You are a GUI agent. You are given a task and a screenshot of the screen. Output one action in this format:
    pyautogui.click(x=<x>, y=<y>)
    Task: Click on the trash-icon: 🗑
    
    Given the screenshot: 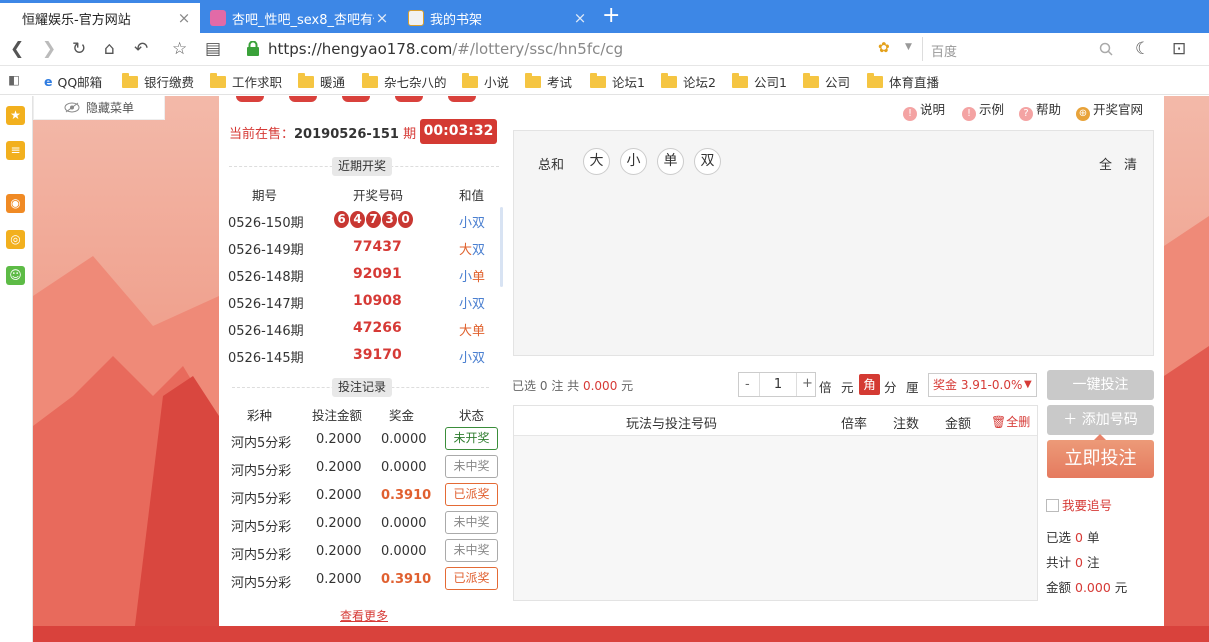 What is the action you would take?
    pyautogui.click(x=999, y=422)
    